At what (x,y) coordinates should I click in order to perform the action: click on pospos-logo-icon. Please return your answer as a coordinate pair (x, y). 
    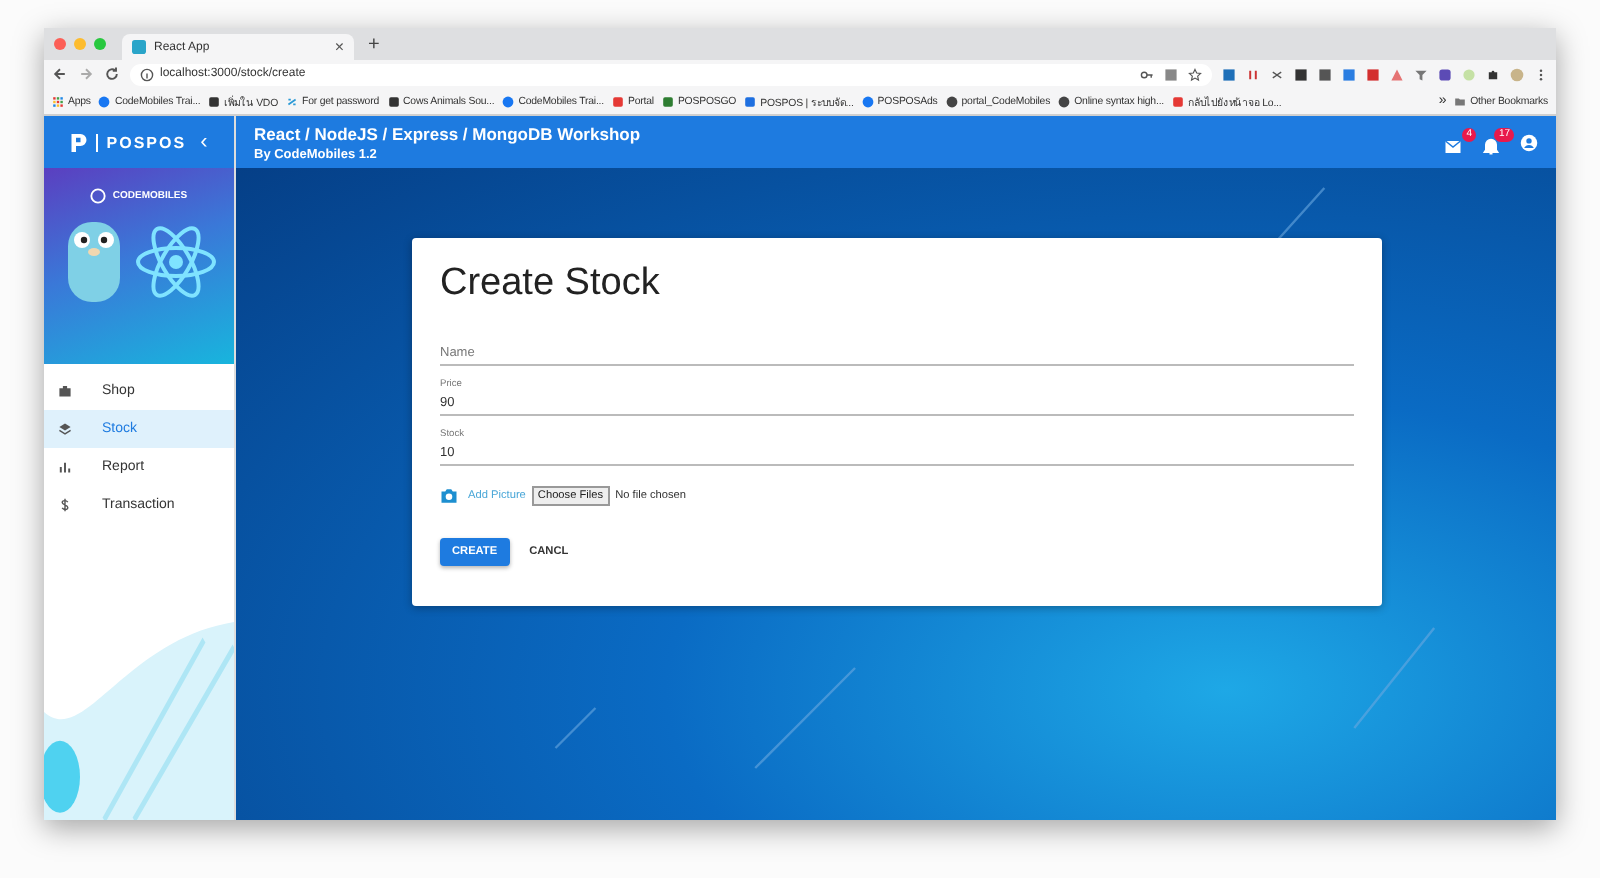
    Looking at the image, I should click on (79, 142).